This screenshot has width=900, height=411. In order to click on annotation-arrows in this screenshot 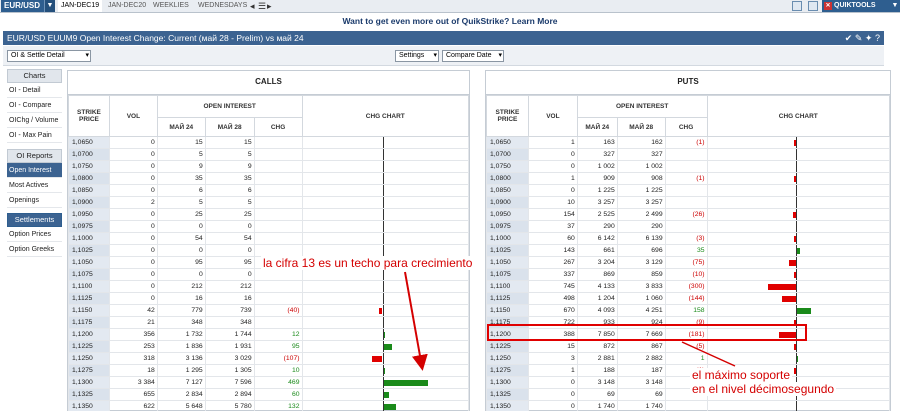, I will do `click(570, 321)`.